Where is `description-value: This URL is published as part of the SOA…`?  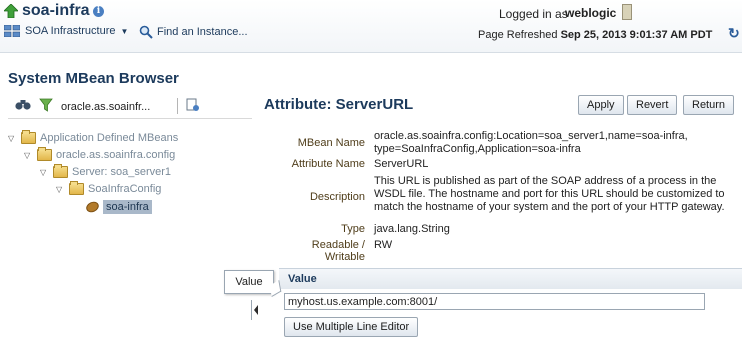
description-value: This URL is published as part of the SOA… is located at coordinates (554, 194).